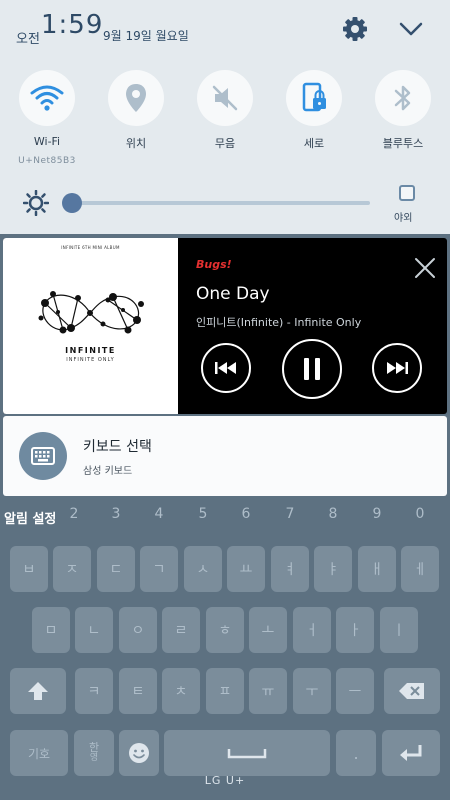 The height and width of the screenshot is (800, 450). Describe the element at coordinates (90, 360) in the screenshot. I see `album-subtitle: INFINITE ONLY` at that location.